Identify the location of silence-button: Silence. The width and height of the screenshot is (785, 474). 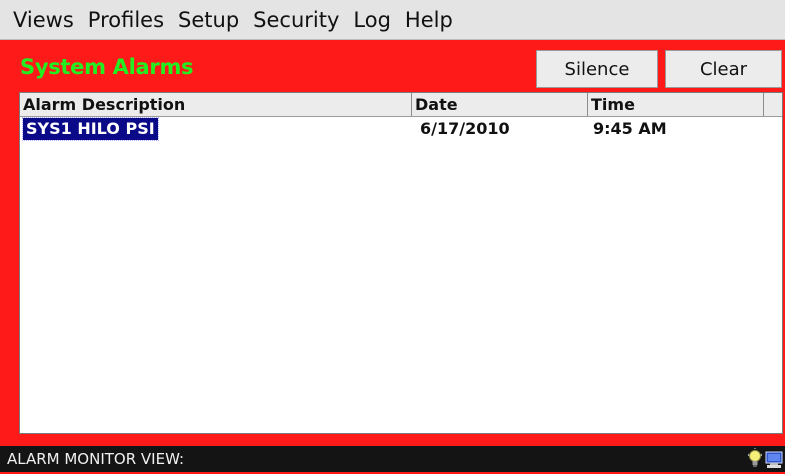
(597, 69).